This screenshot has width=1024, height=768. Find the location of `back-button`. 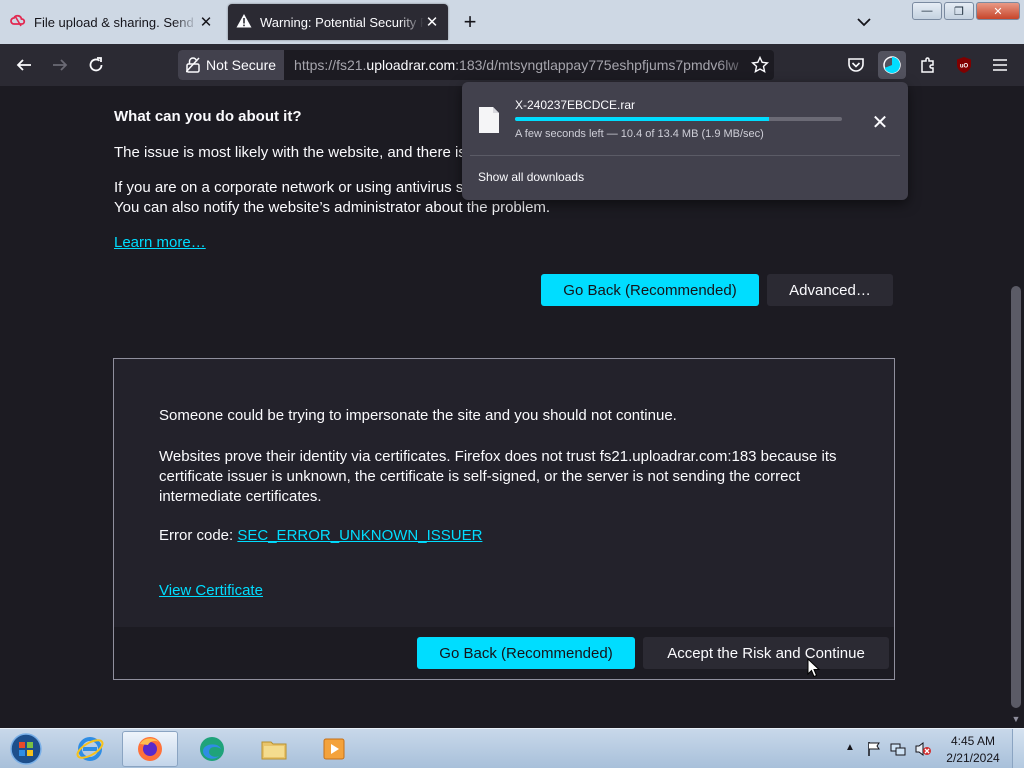

back-button is located at coordinates (24, 65).